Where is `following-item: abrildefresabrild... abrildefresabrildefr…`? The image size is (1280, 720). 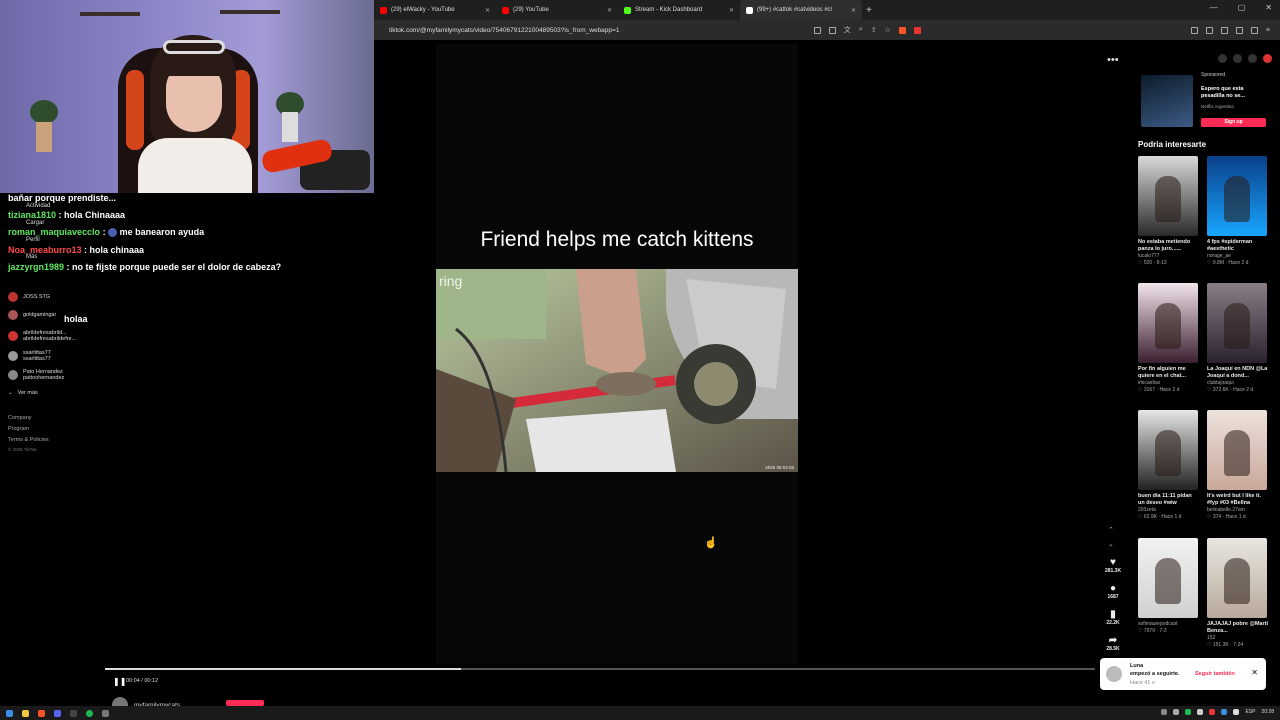
following-item: abrildefresabrild... abrildefresabrildefr… is located at coordinates (42, 336).